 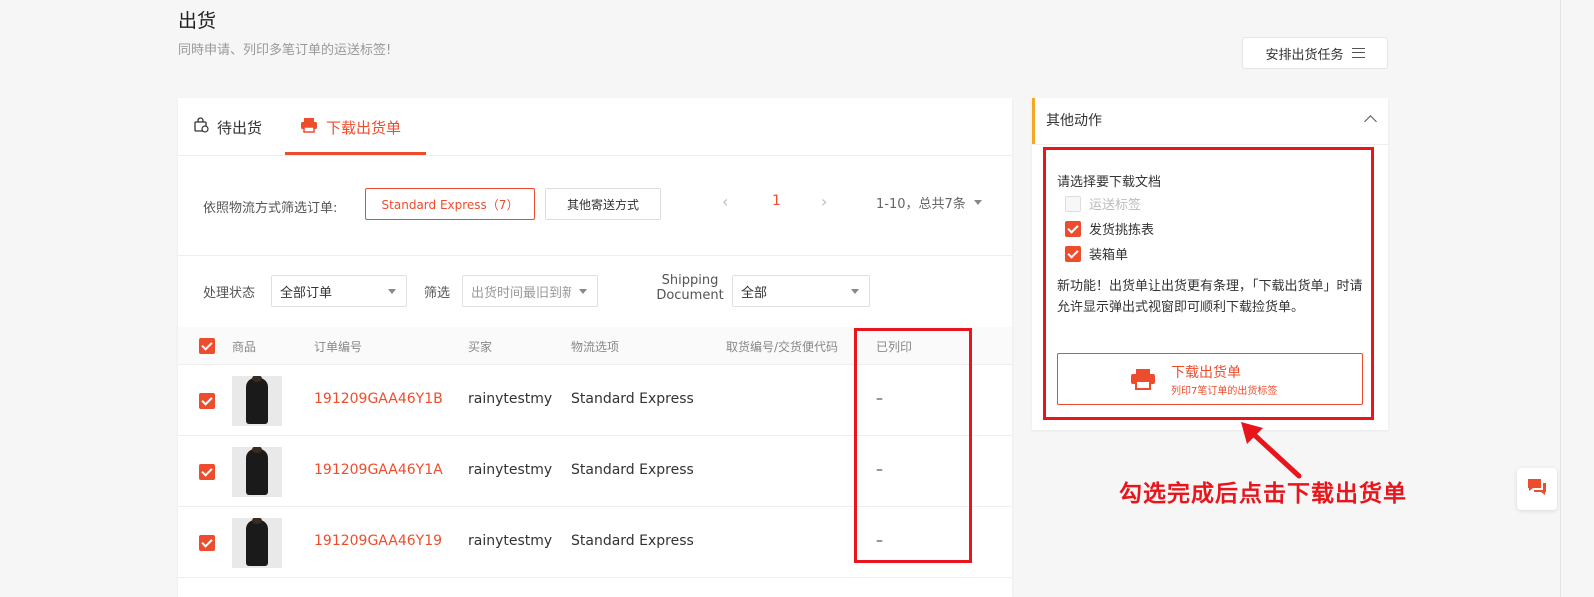 I want to click on menu-icon, so click(x=1358, y=53).